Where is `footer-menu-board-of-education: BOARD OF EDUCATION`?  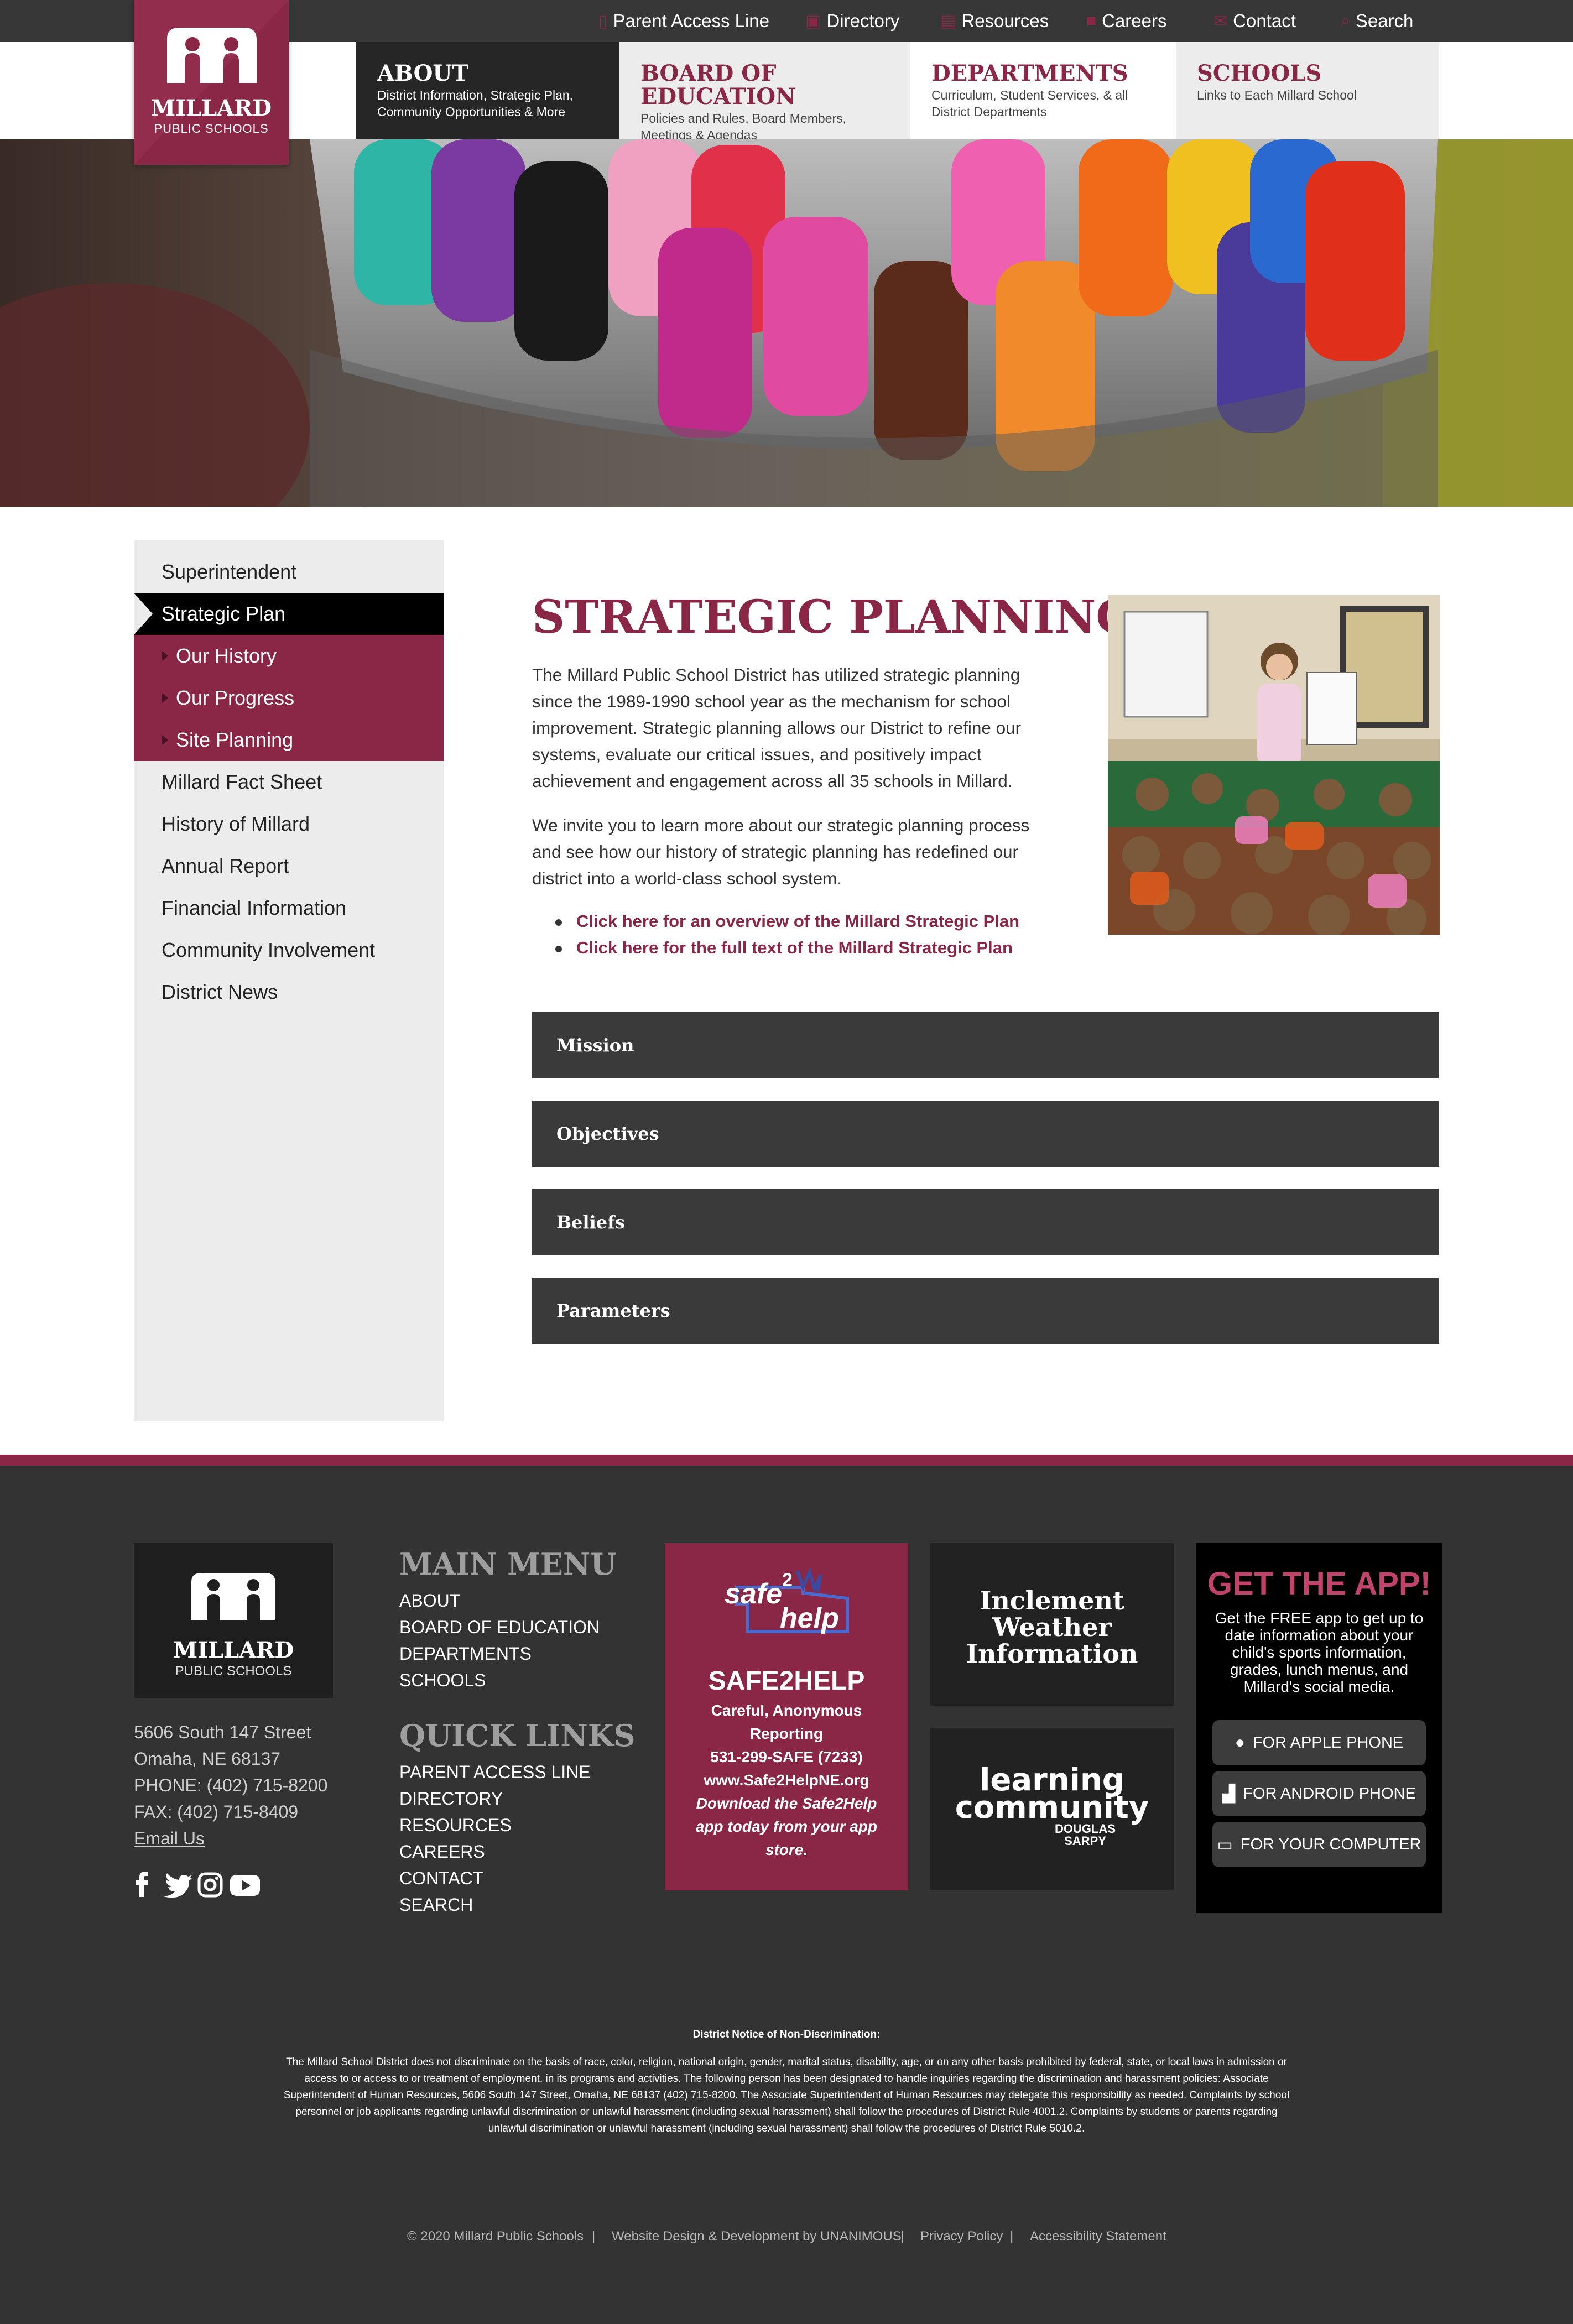
footer-menu-board-of-education: BOARD OF EDUCATION is located at coordinates (499, 1627).